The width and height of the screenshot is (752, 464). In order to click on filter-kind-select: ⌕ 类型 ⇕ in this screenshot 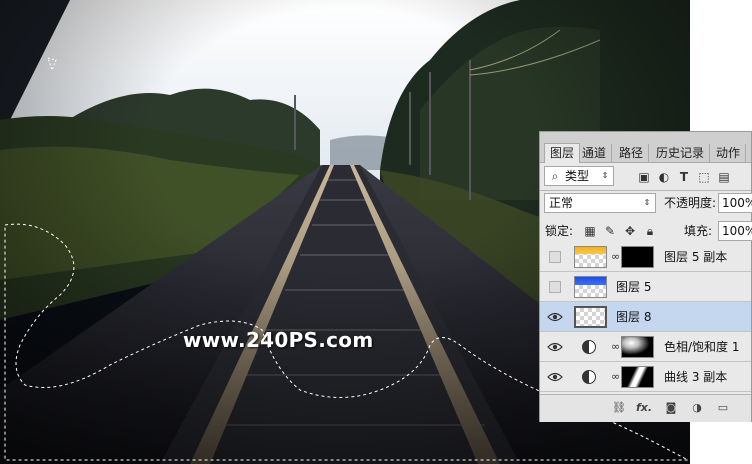, I will do `click(579, 176)`.